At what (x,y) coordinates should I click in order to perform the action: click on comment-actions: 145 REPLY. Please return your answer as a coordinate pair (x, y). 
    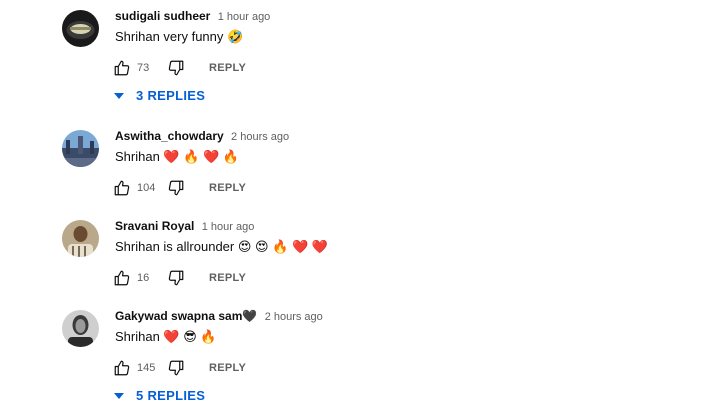
    Looking at the image, I should click on (179, 368).